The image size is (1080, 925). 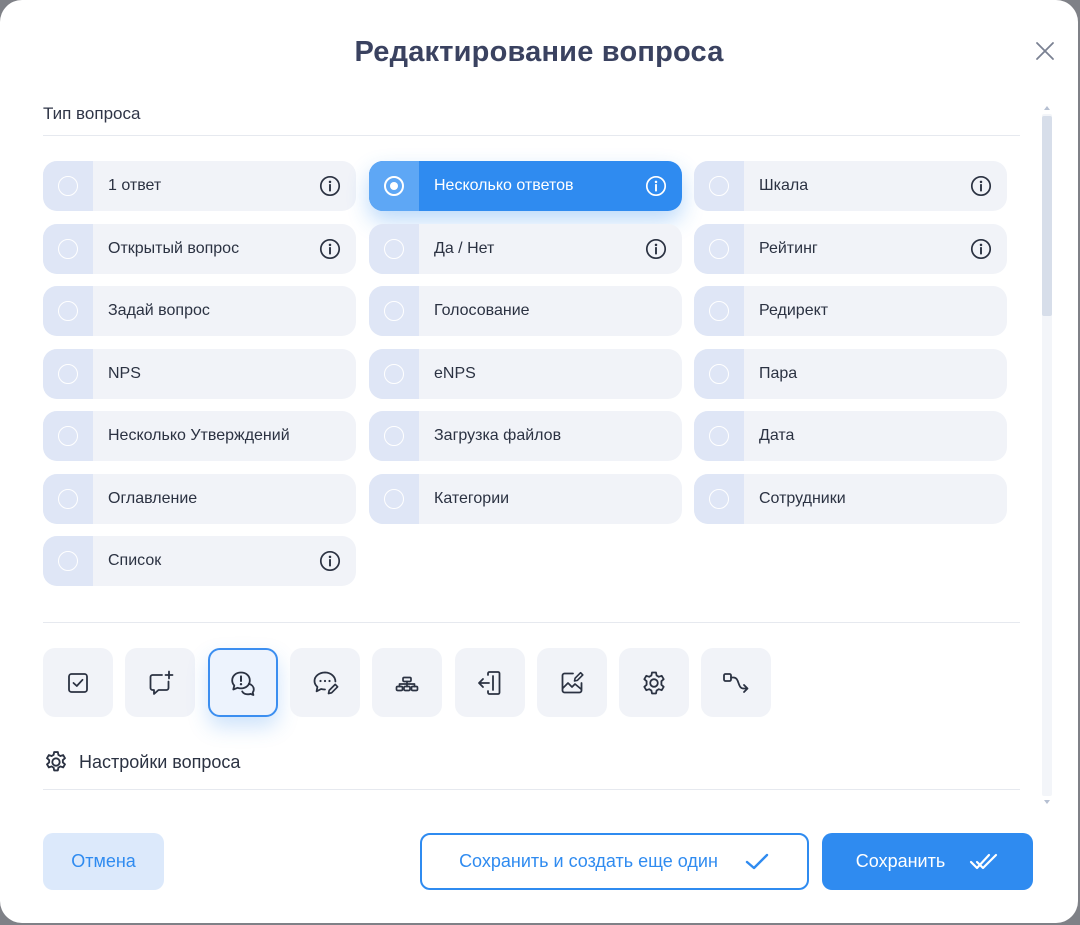 I want to click on cancel-button: Отмена, so click(x=103, y=861).